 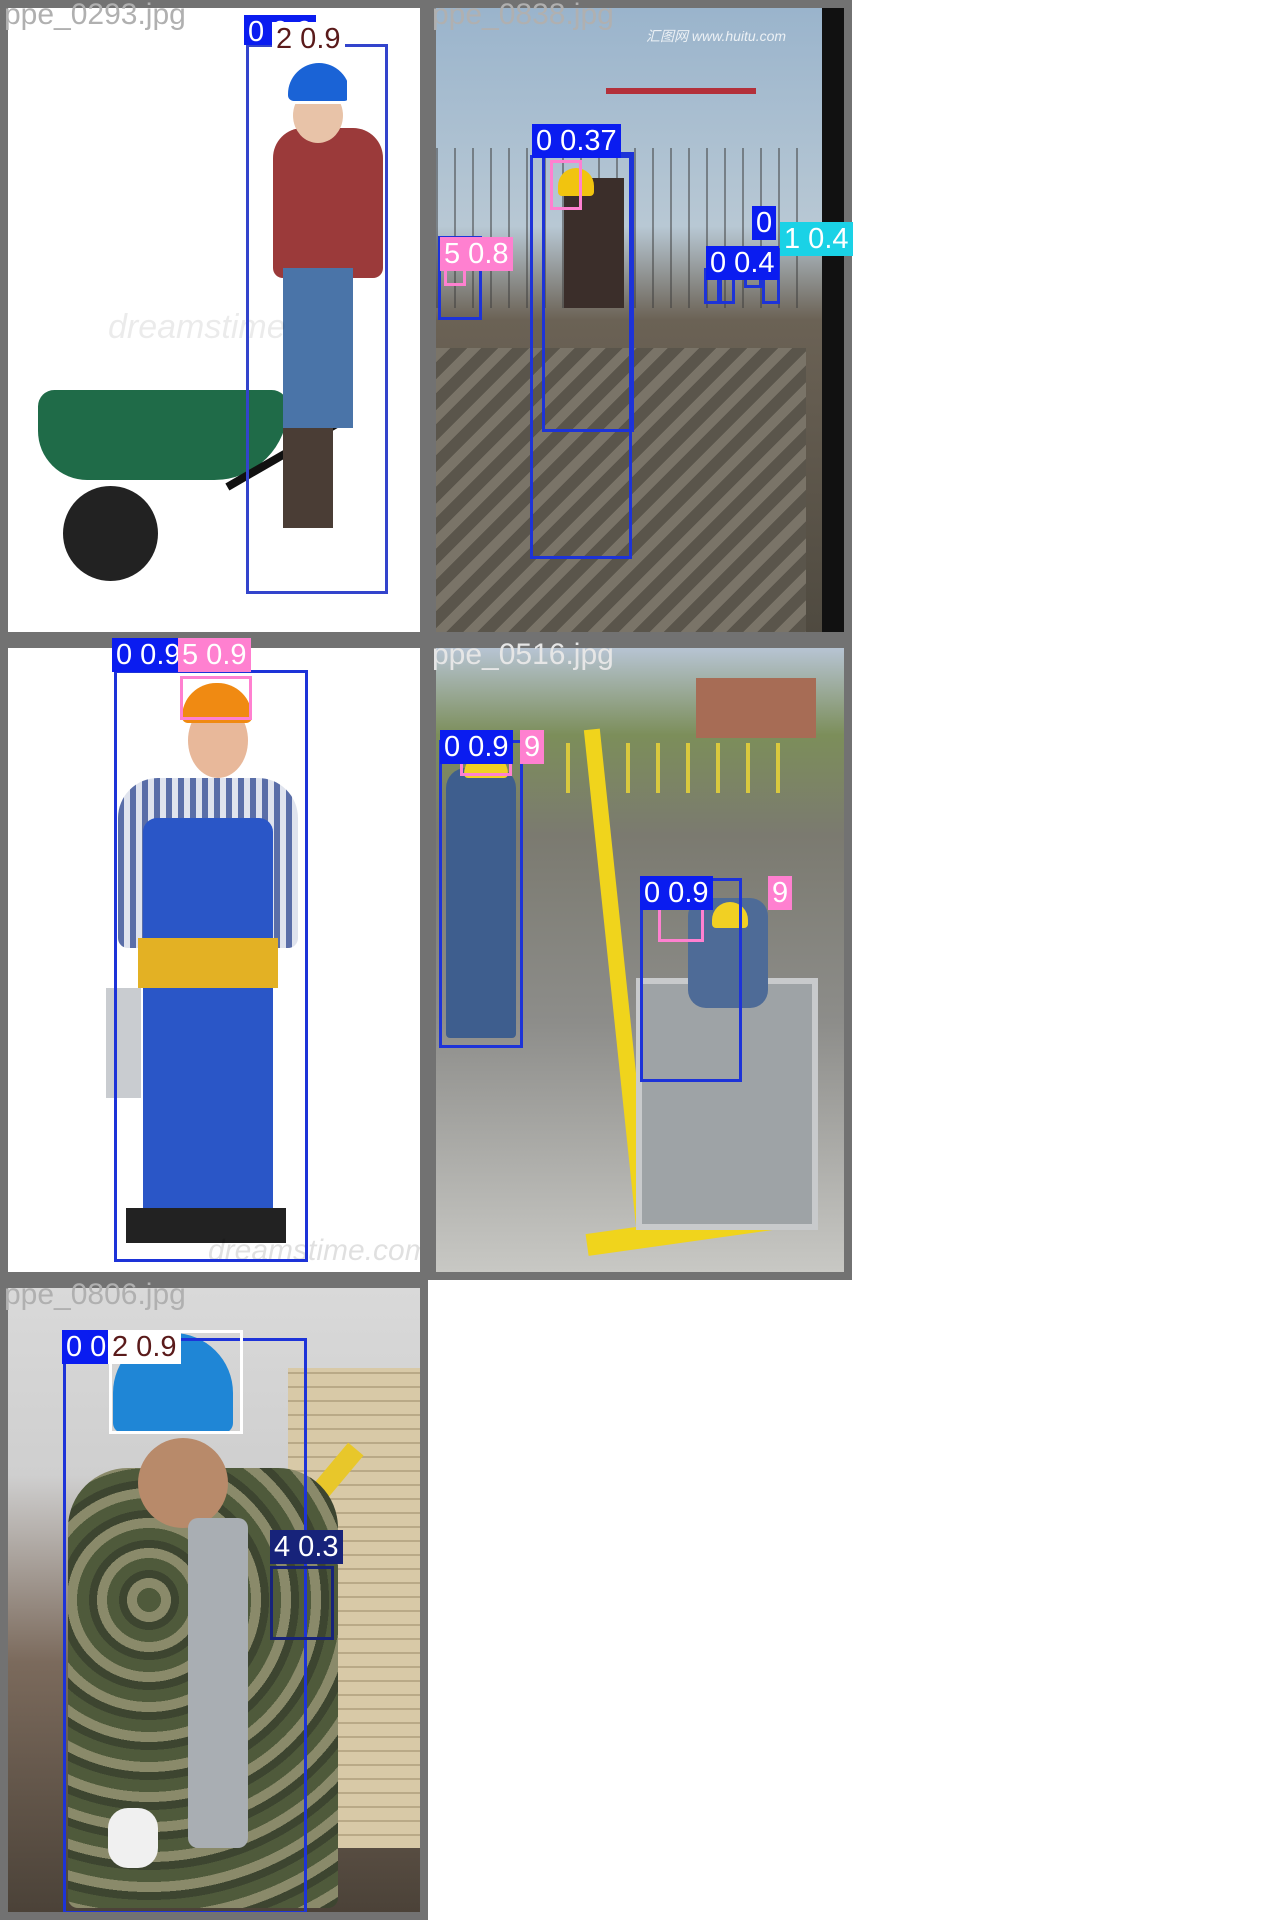 What do you see at coordinates (576, 141) in the screenshot?
I see `label-person-main: 0 0.37` at bounding box center [576, 141].